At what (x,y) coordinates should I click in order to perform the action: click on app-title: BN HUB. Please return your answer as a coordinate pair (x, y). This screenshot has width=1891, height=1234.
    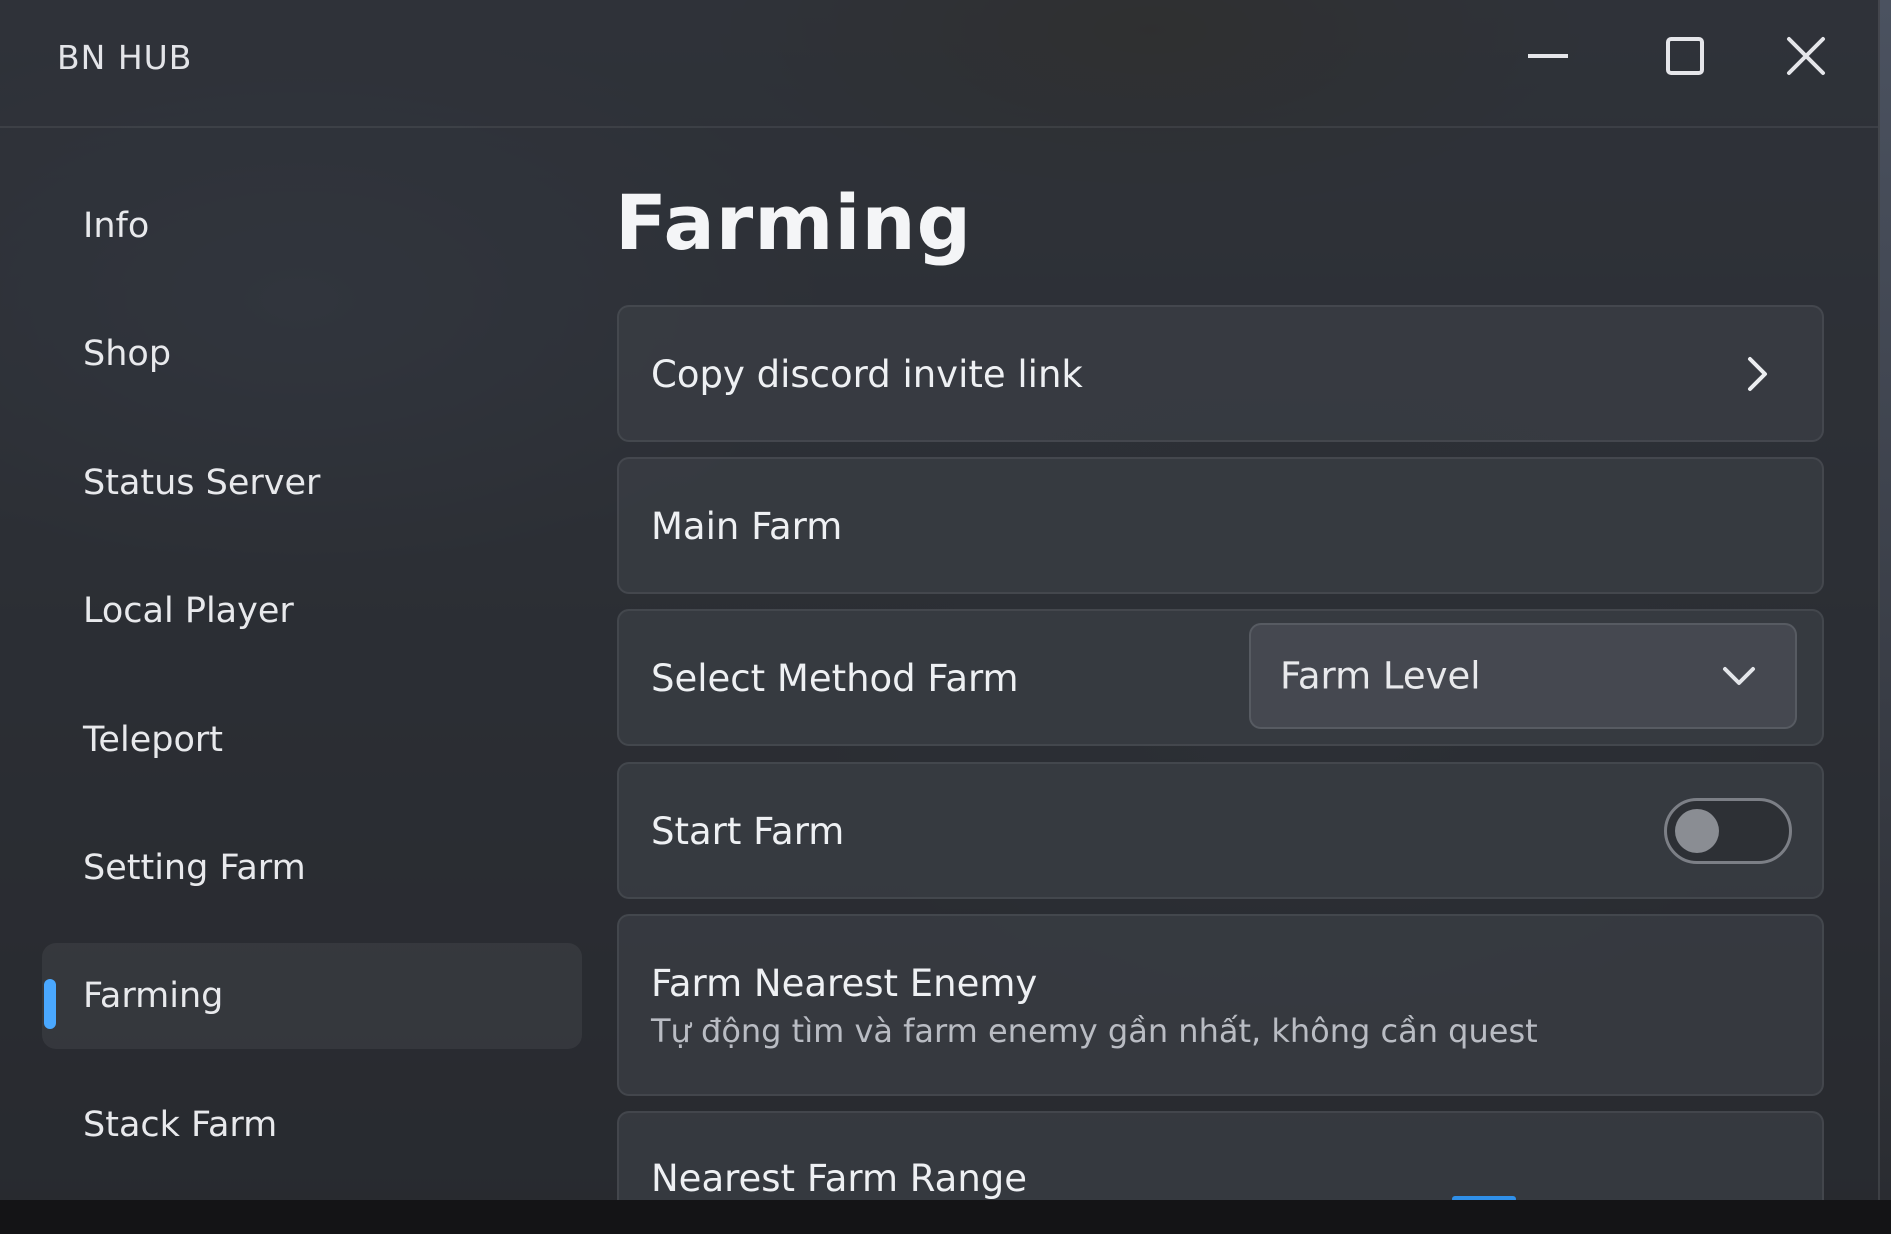
    Looking at the image, I should click on (125, 57).